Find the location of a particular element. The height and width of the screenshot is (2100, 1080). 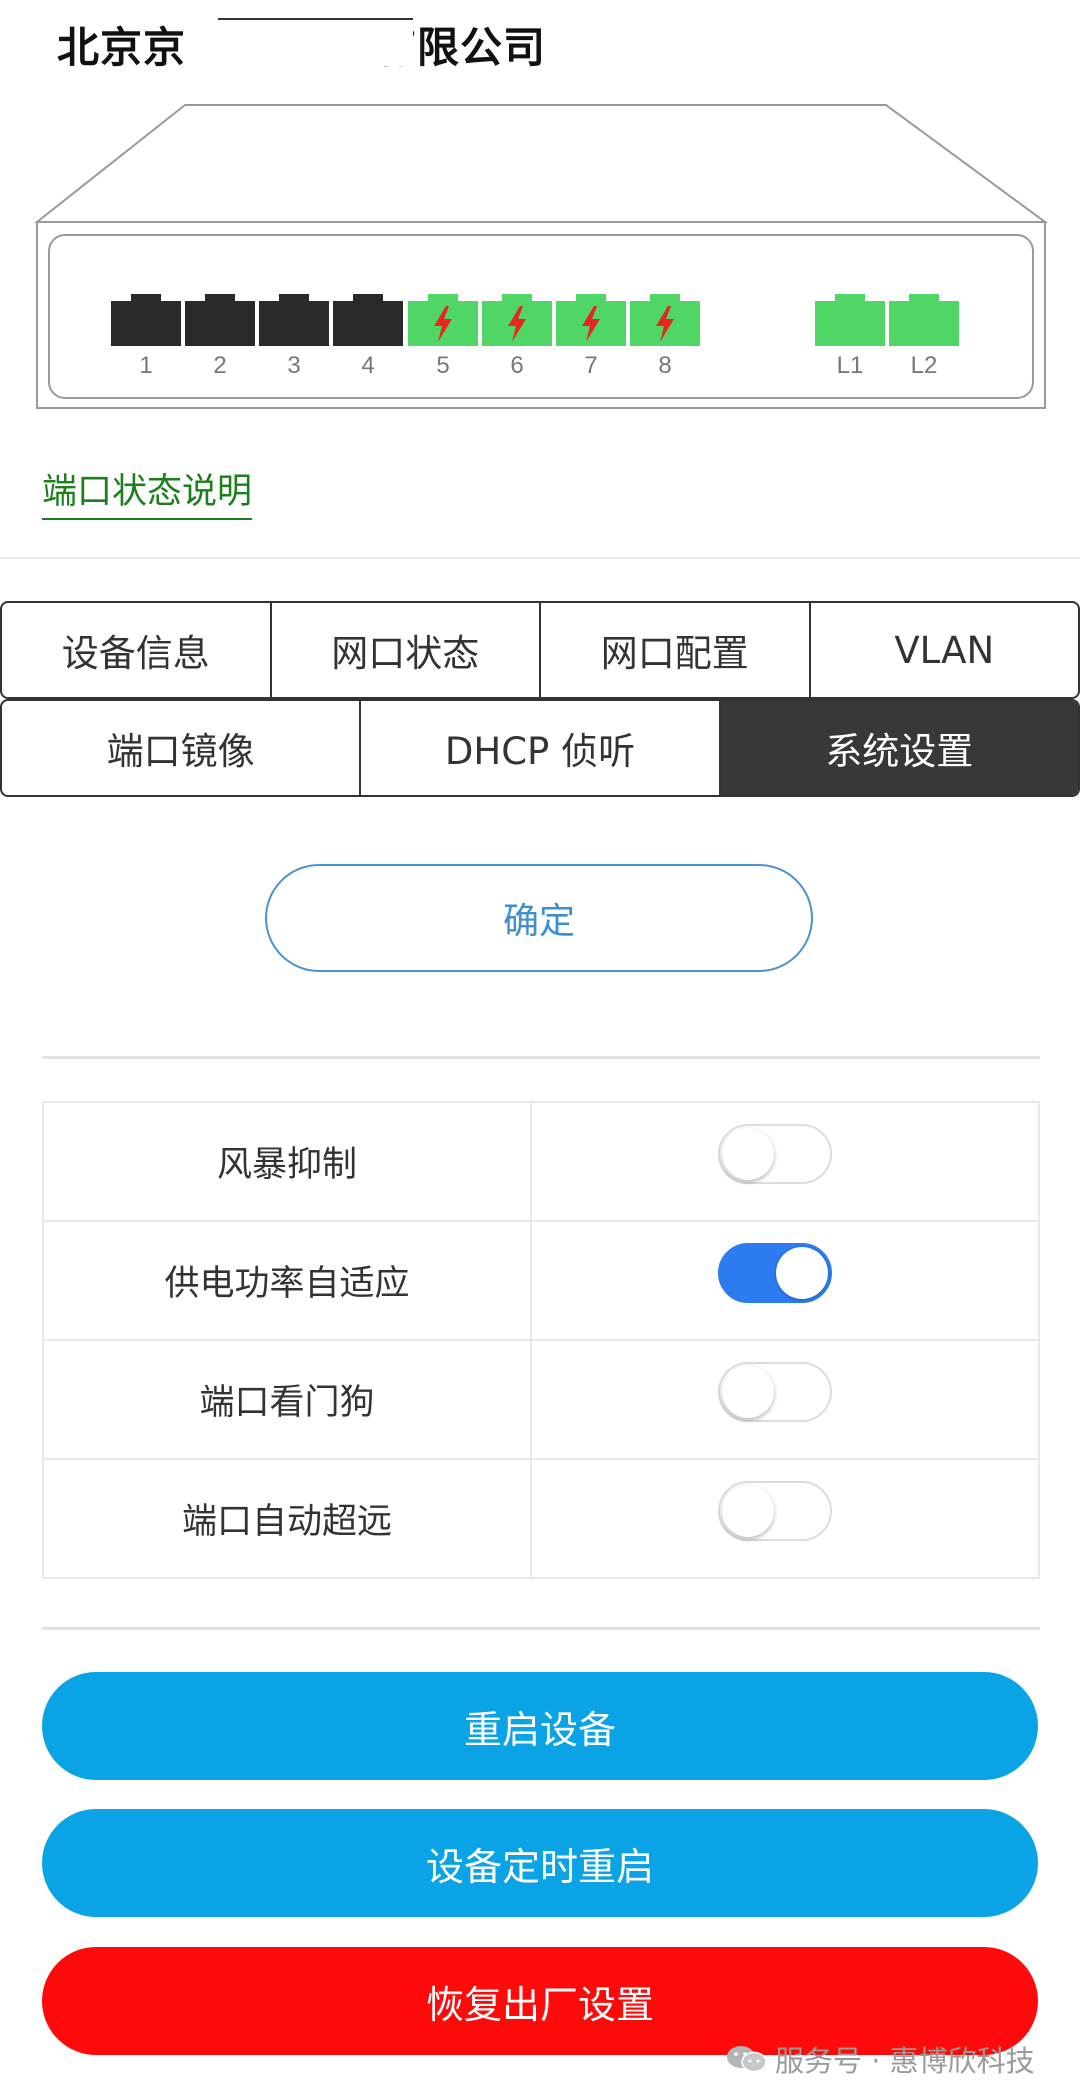

port-label: 1 is located at coordinates (146, 365).